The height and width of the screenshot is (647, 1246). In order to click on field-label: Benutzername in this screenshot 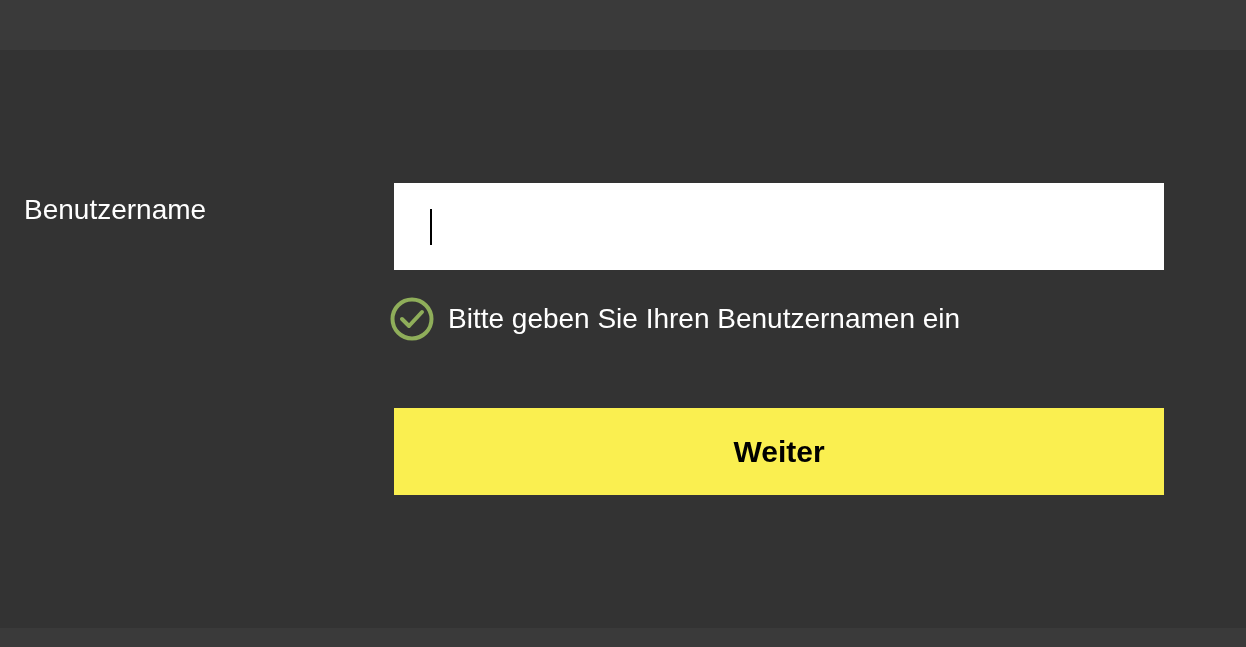, I will do `click(116, 210)`.